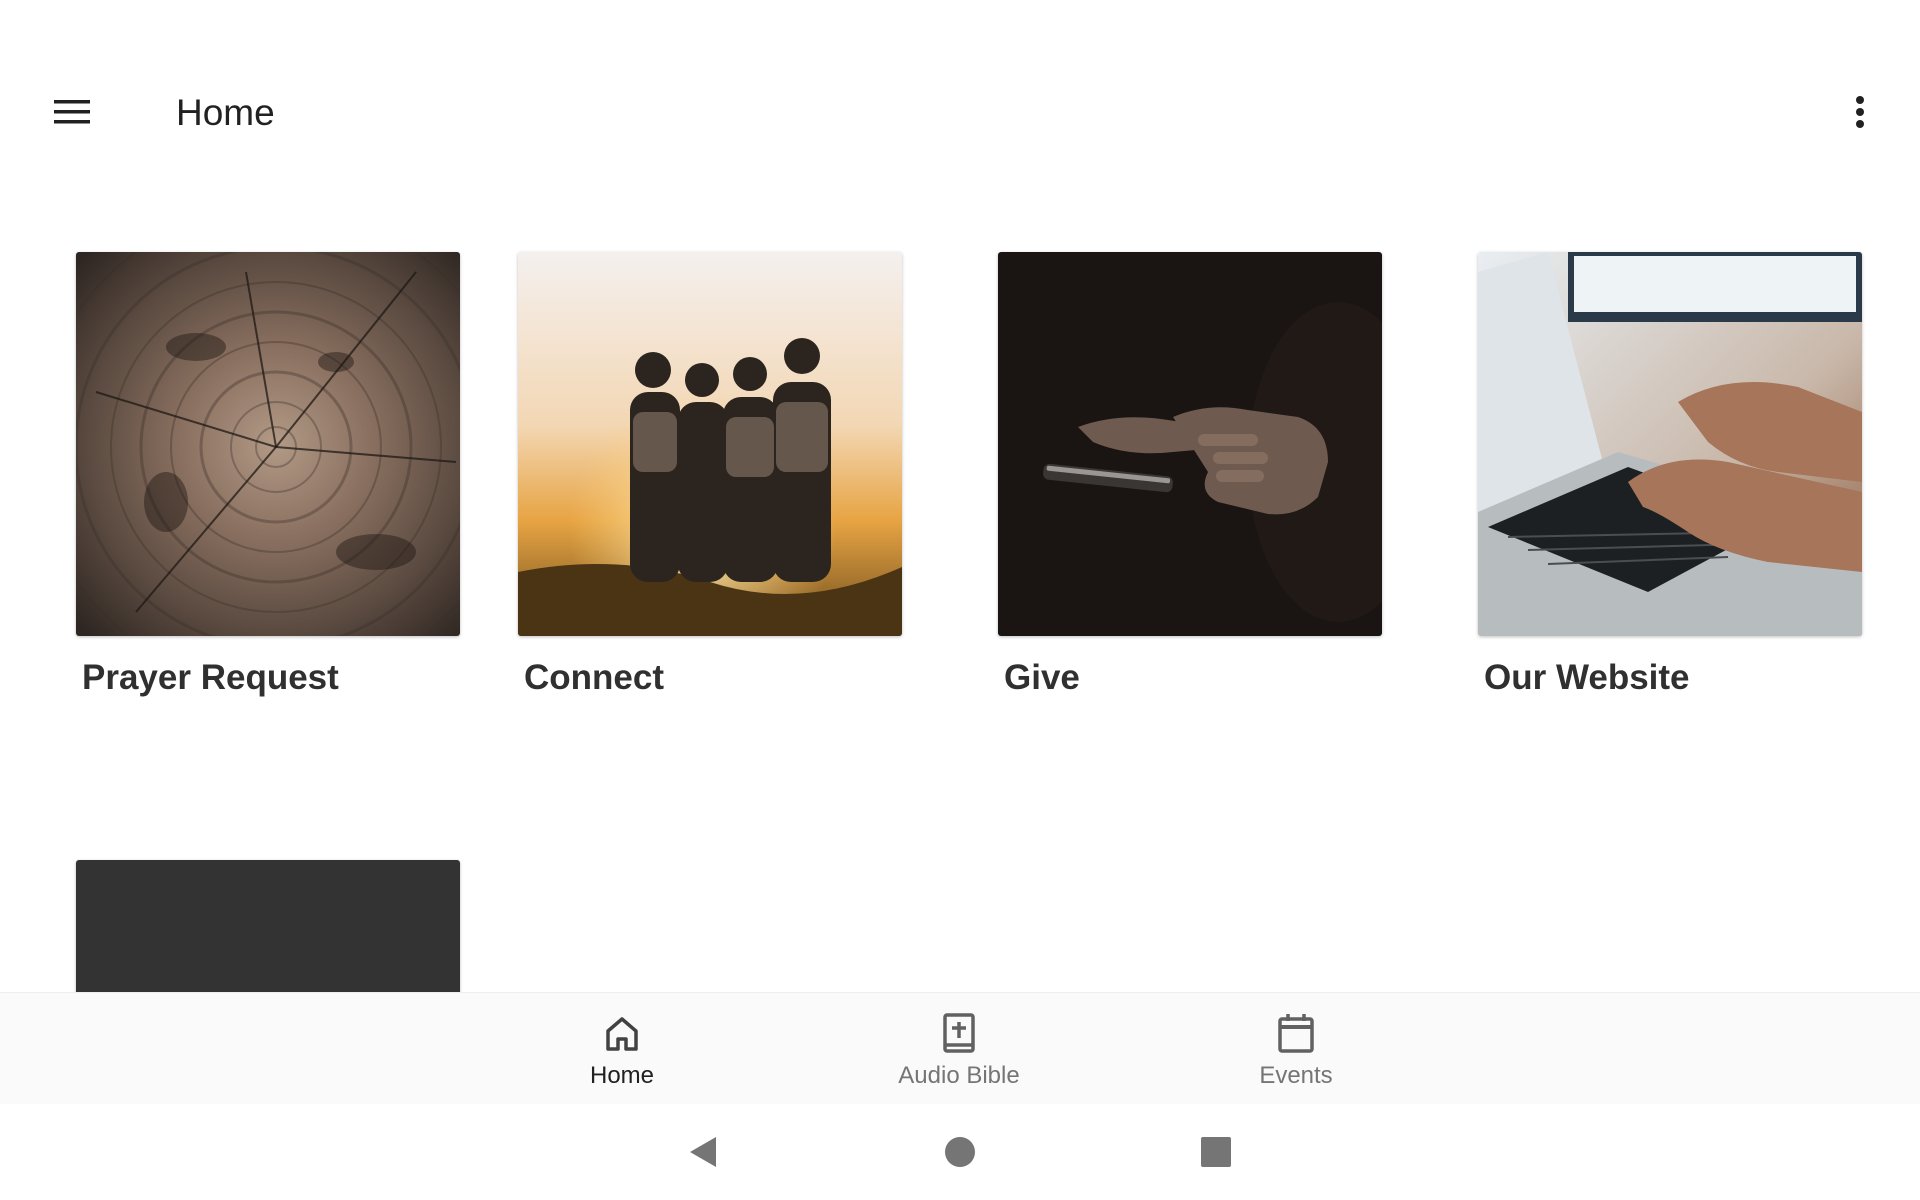  I want to click on tile-prayer-request: Prayer Request, so click(268, 476).